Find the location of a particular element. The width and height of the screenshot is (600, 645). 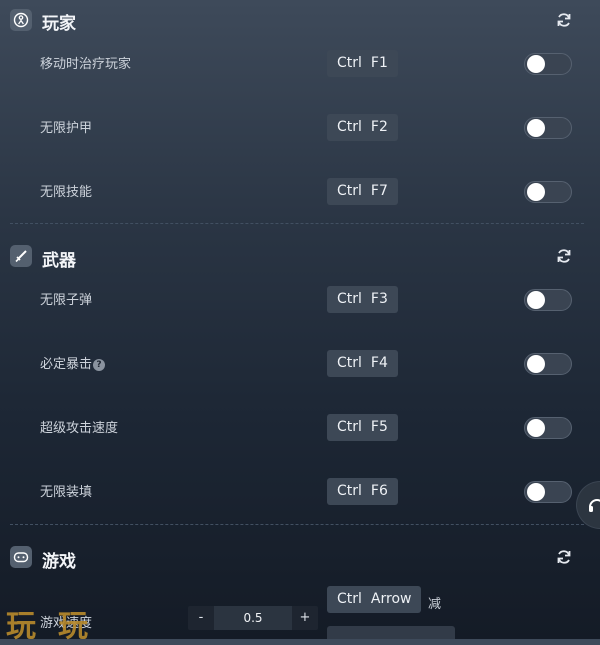

hotkey-key: F7 is located at coordinates (379, 191).